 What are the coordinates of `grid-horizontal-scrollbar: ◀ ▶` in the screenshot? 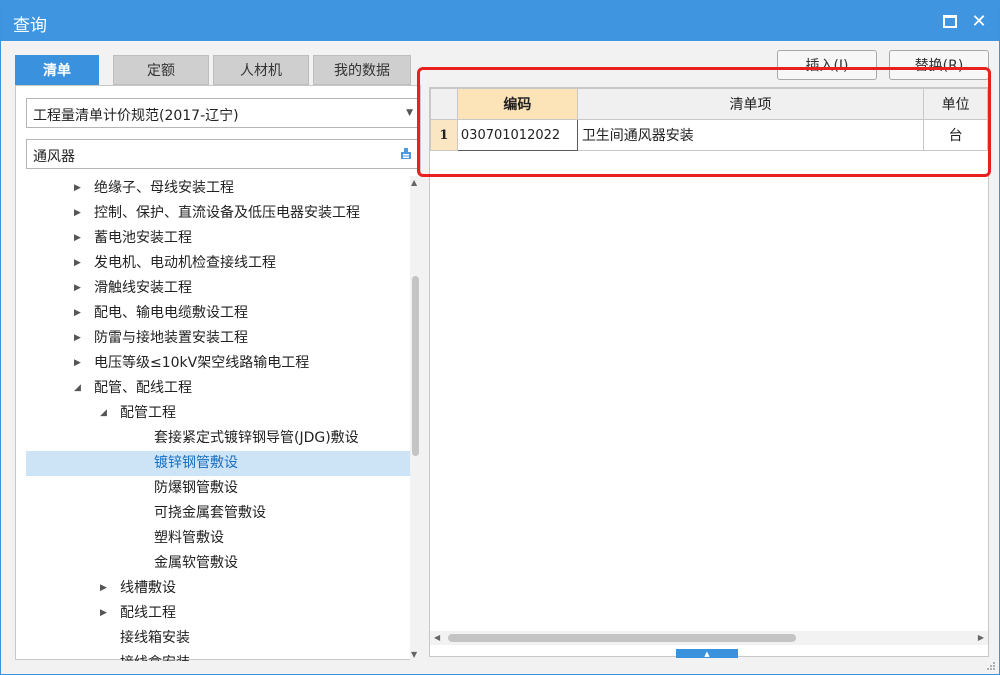 It's located at (709, 638).